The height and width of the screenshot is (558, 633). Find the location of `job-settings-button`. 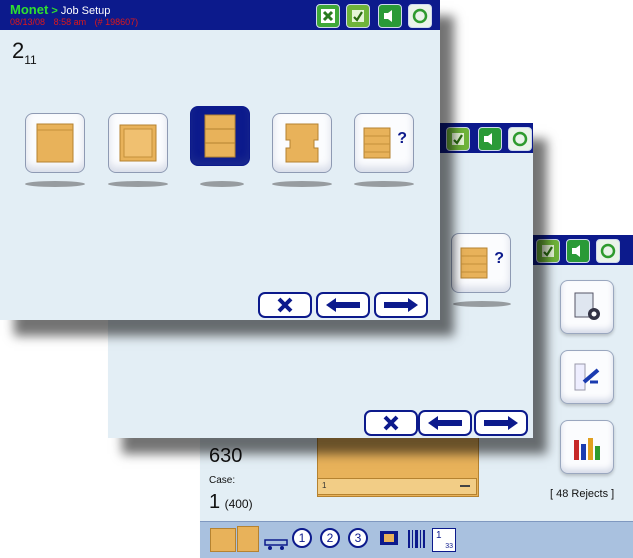

job-settings-button is located at coordinates (587, 307).